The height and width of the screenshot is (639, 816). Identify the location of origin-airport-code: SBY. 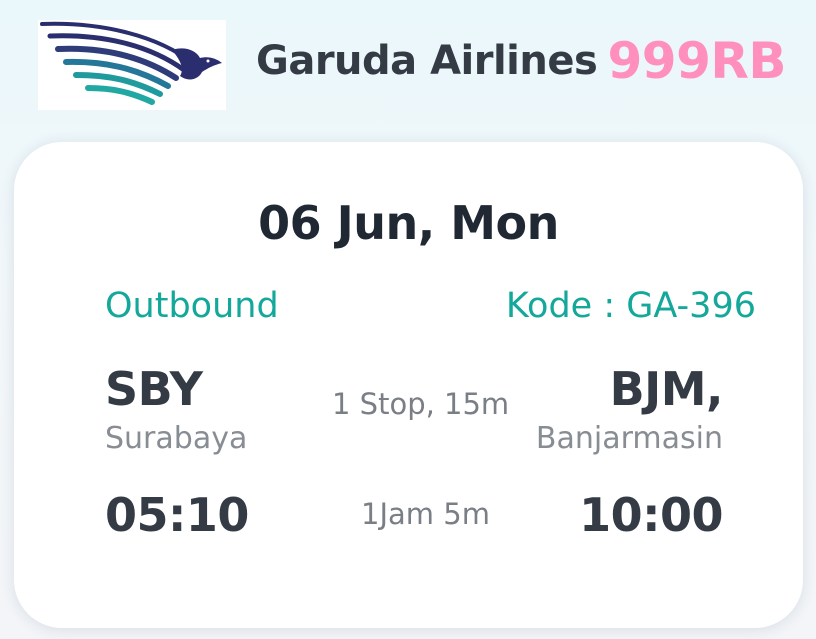
(154, 389).